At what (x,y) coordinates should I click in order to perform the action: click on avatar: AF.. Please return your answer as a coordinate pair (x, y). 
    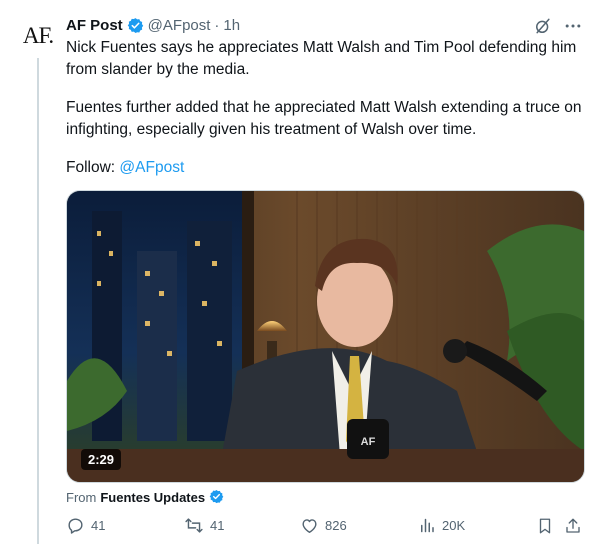
    Looking at the image, I should click on (38, 36).